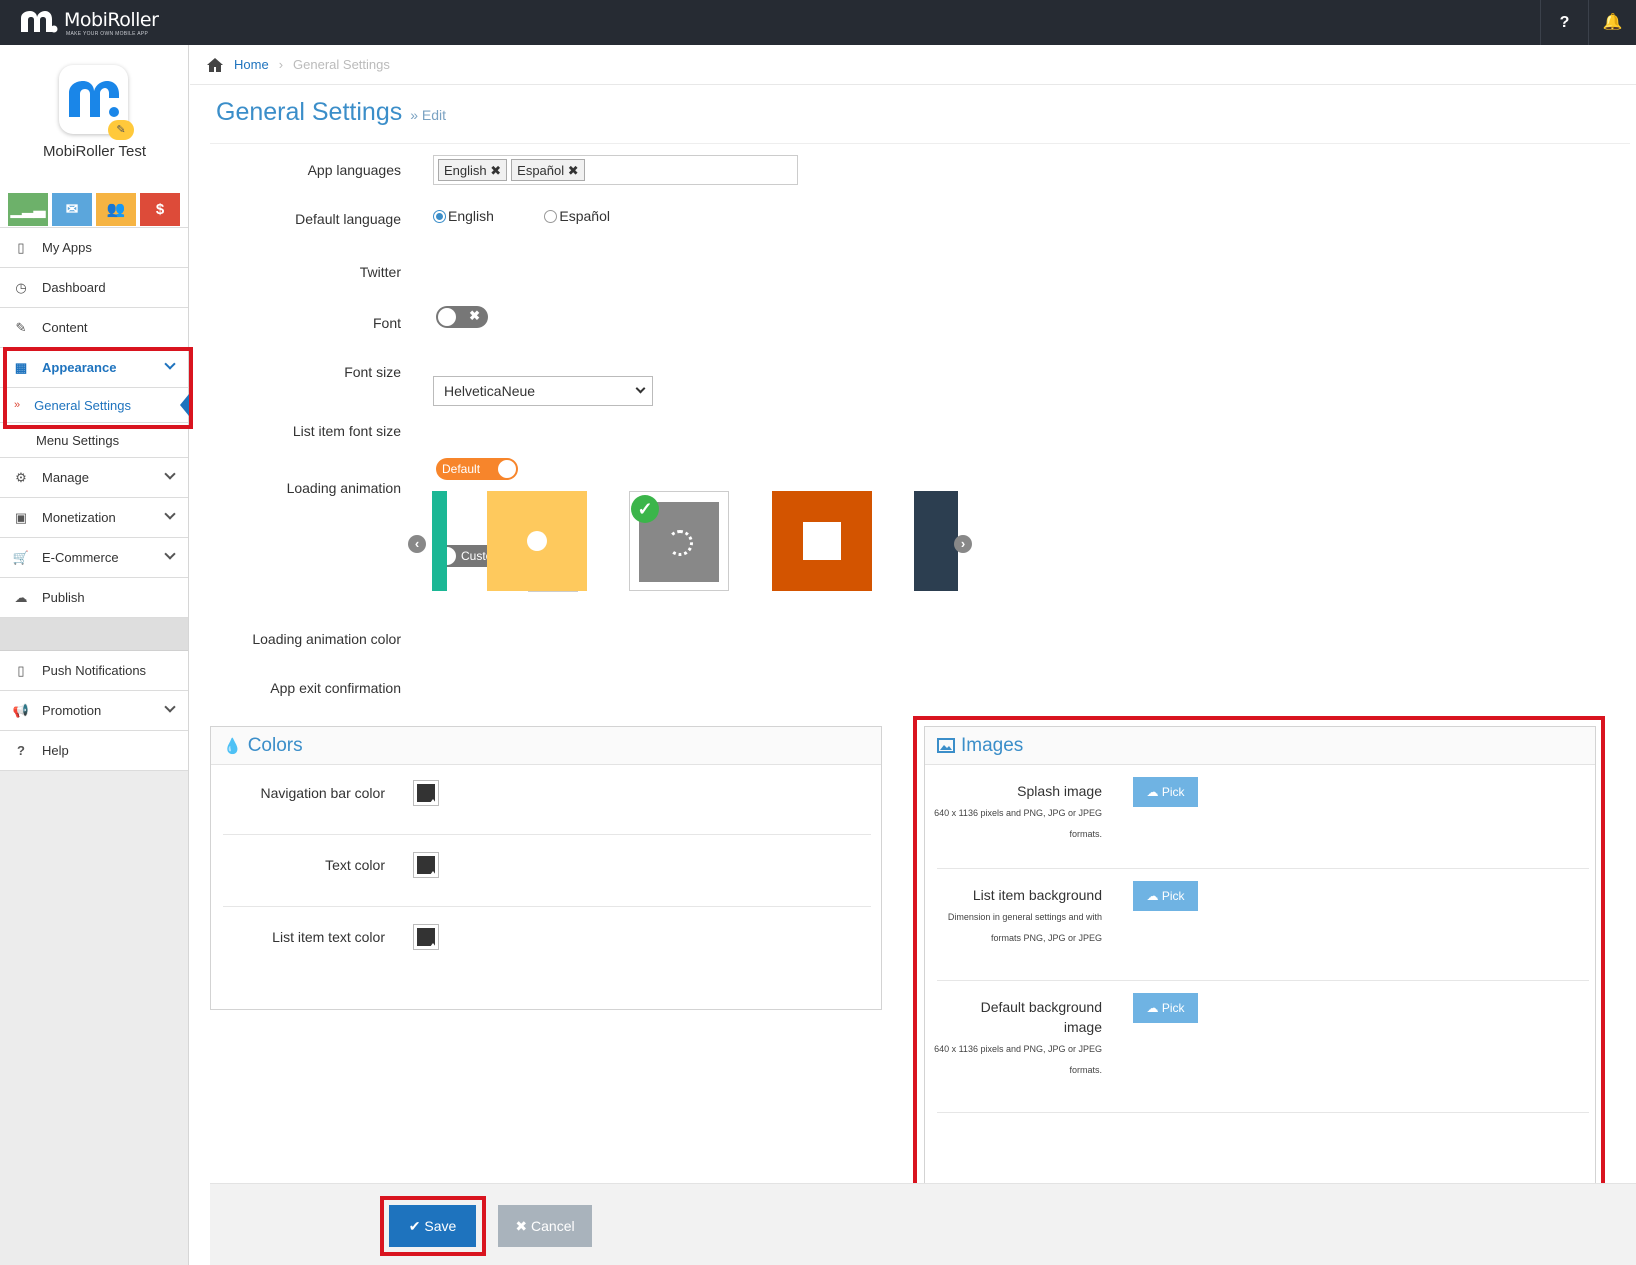  I want to click on sidebar-item-label: Manage, so click(65, 477).